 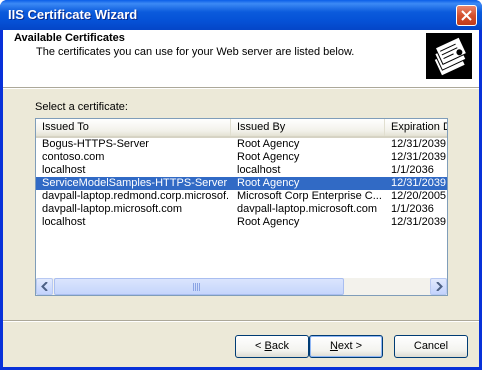 I want to click on scroll-left-icon, so click(x=44, y=286).